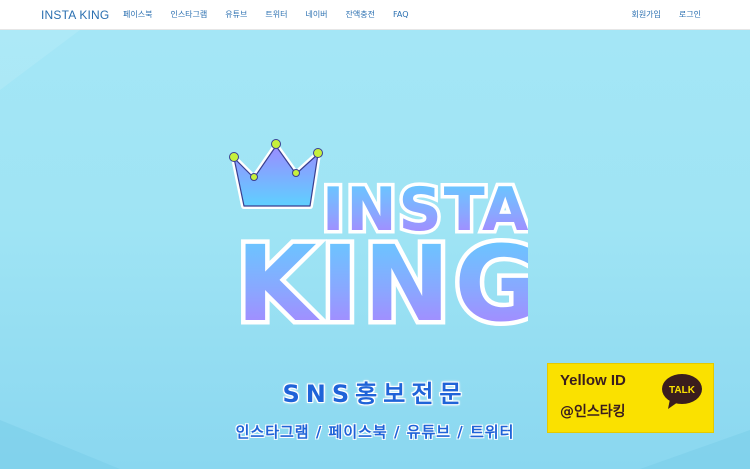 The width and height of the screenshot is (750, 469). What do you see at coordinates (137, 15) in the screenshot?
I see `nav-link-facebook: 페이스북` at bounding box center [137, 15].